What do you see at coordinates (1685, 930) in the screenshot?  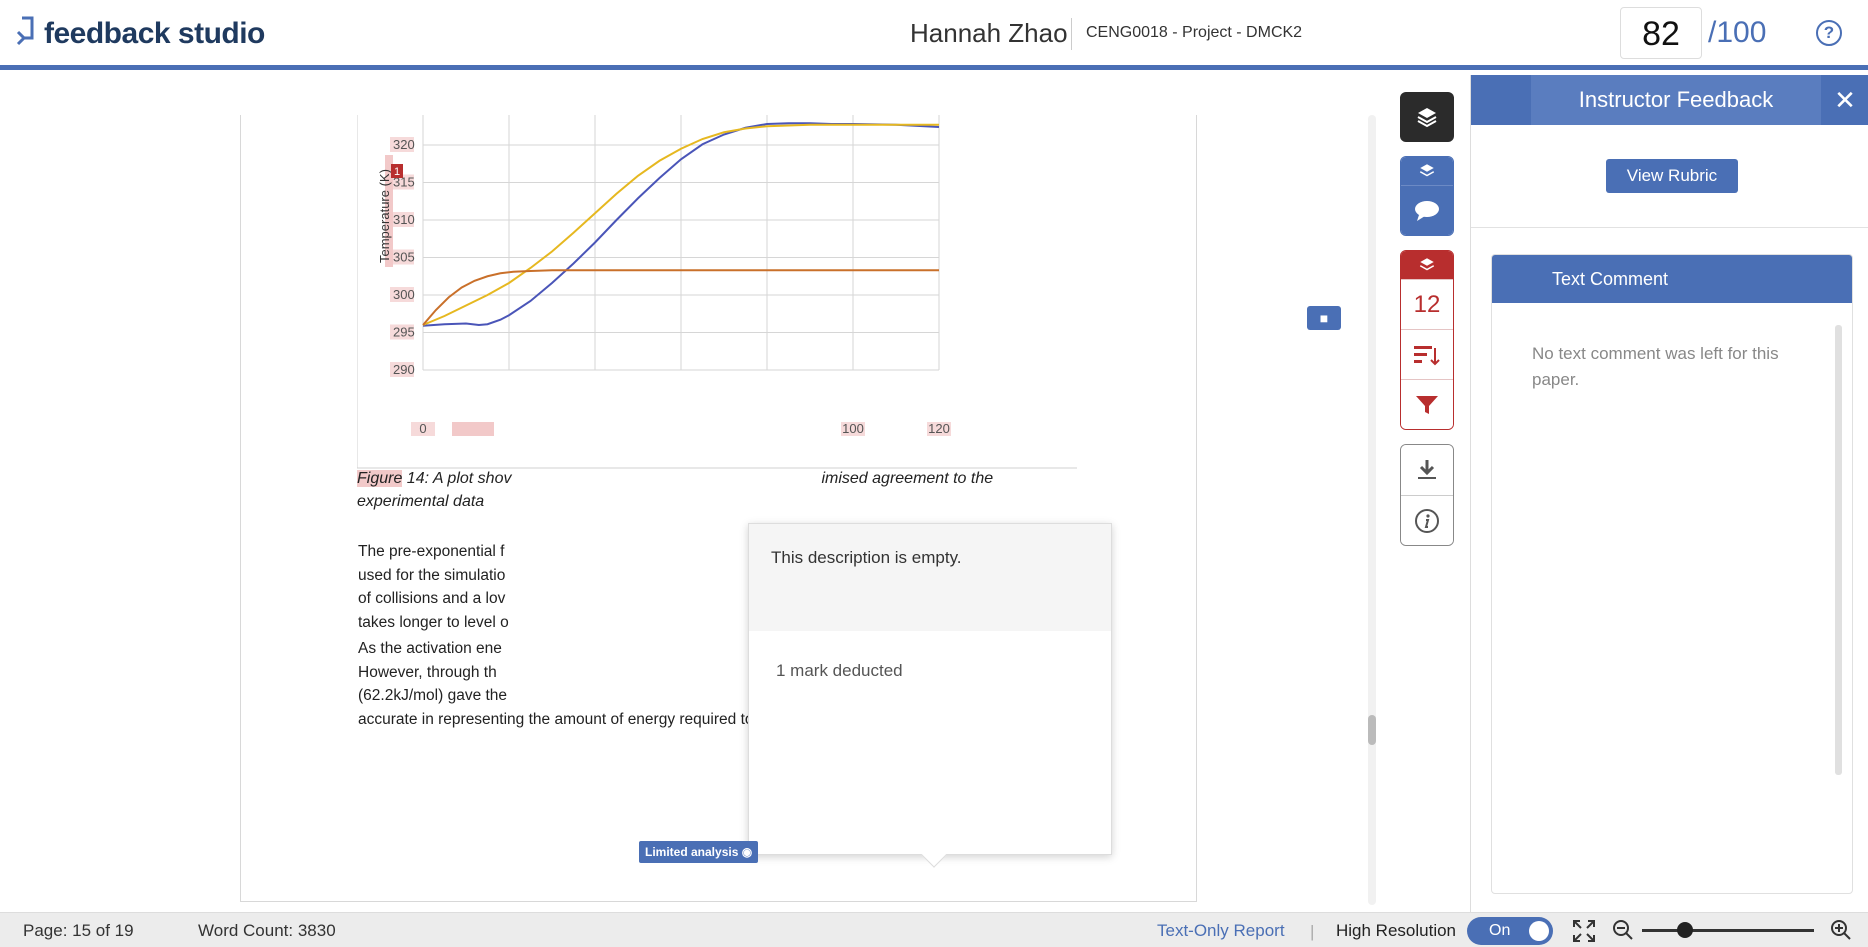 I see `zoom-slider-knob` at bounding box center [1685, 930].